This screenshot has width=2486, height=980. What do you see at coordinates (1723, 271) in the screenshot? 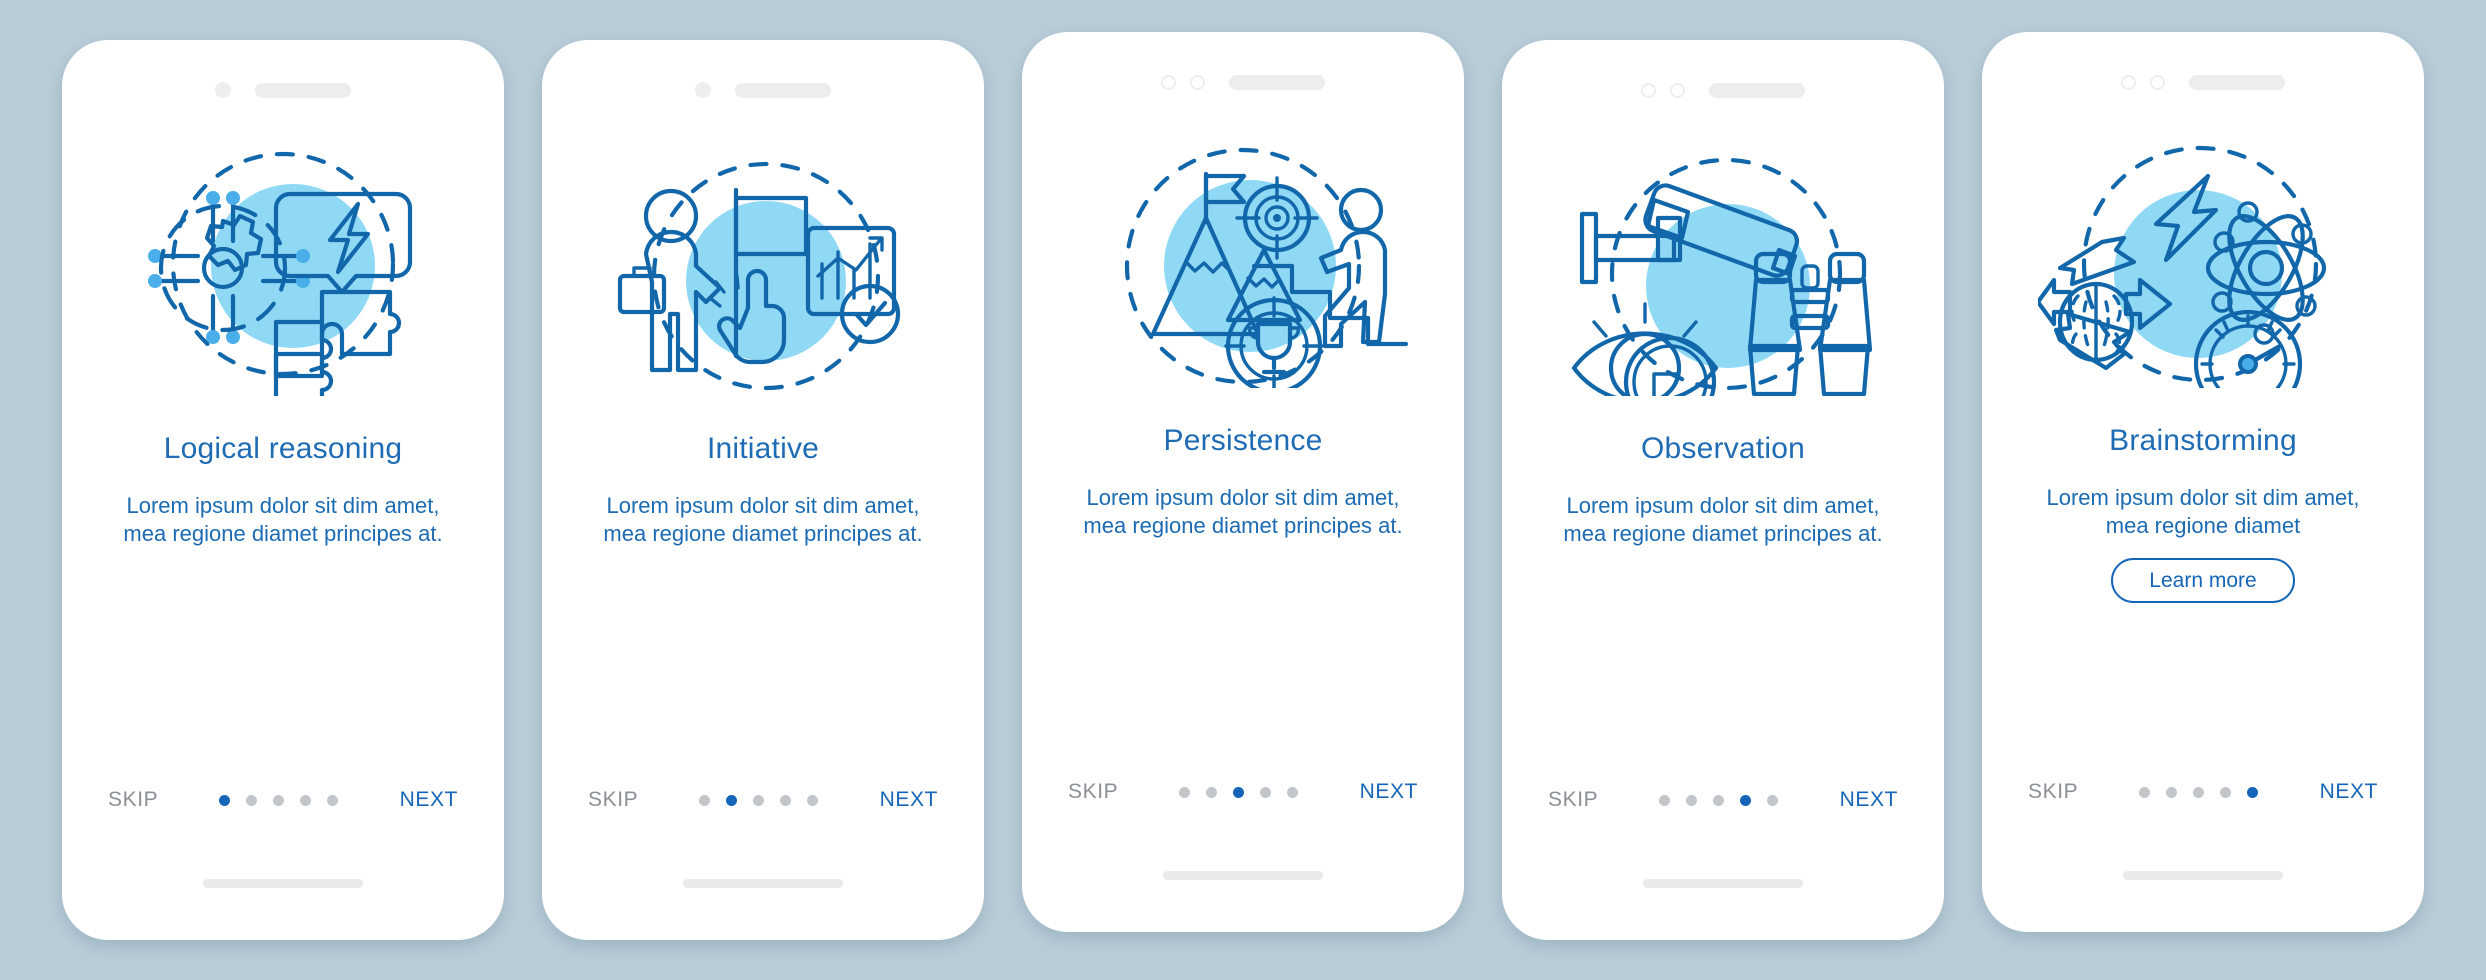
I see `illustration-cctv-eye-magnifier-binoculars` at bounding box center [1723, 271].